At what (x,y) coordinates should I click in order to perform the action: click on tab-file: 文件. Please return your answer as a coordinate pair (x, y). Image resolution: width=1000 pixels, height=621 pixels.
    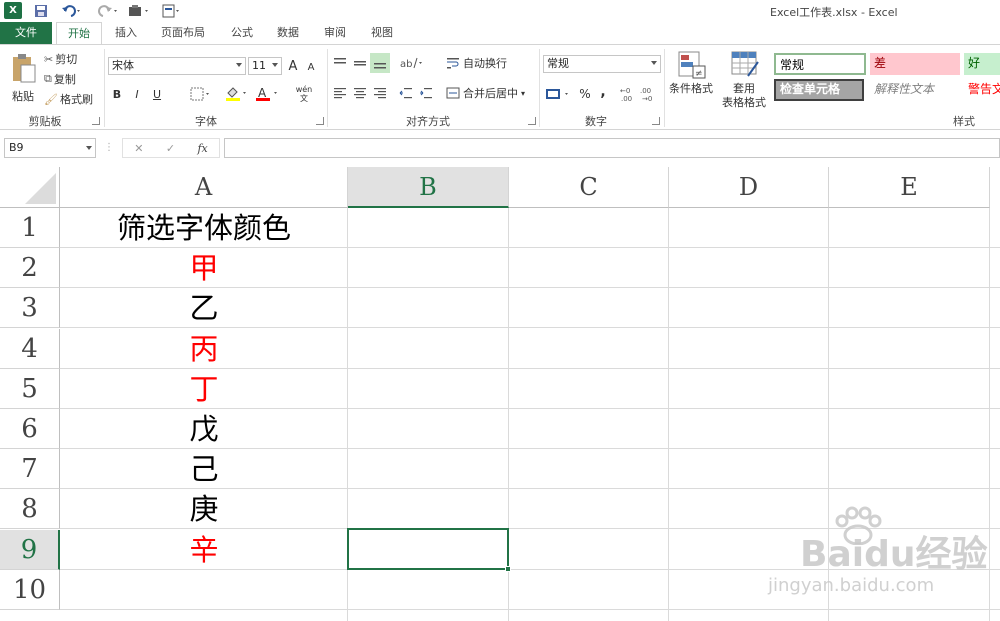
    Looking at the image, I should click on (26, 33).